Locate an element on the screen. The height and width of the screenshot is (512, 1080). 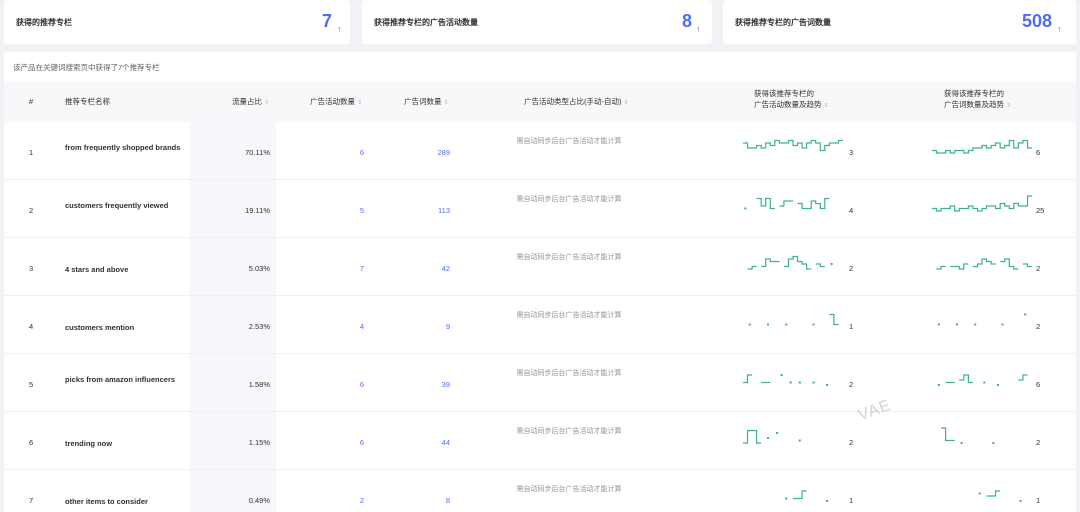
row-campaign-count-link: 5 is located at coordinates (320, 210).